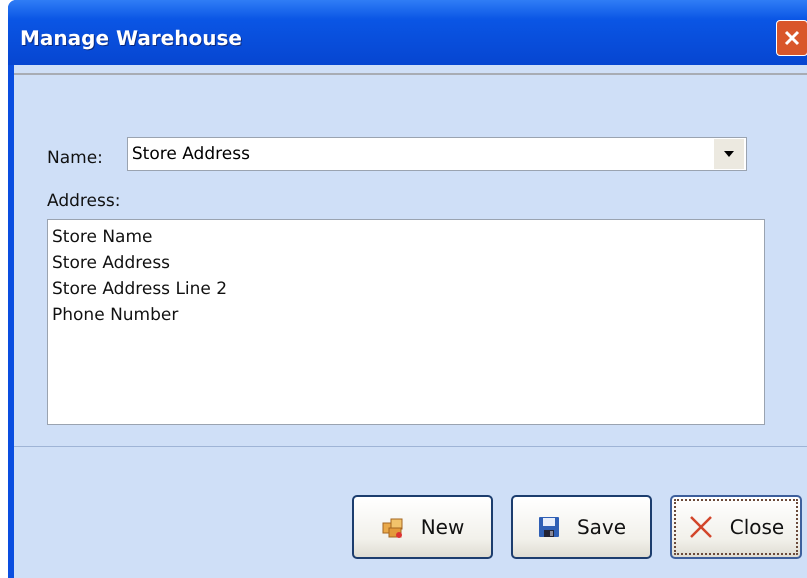 Image resolution: width=807 pixels, height=578 pixels. Describe the element at coordinates (103, 237) in the screenshot. I see `text-line: Store Name` at that location.